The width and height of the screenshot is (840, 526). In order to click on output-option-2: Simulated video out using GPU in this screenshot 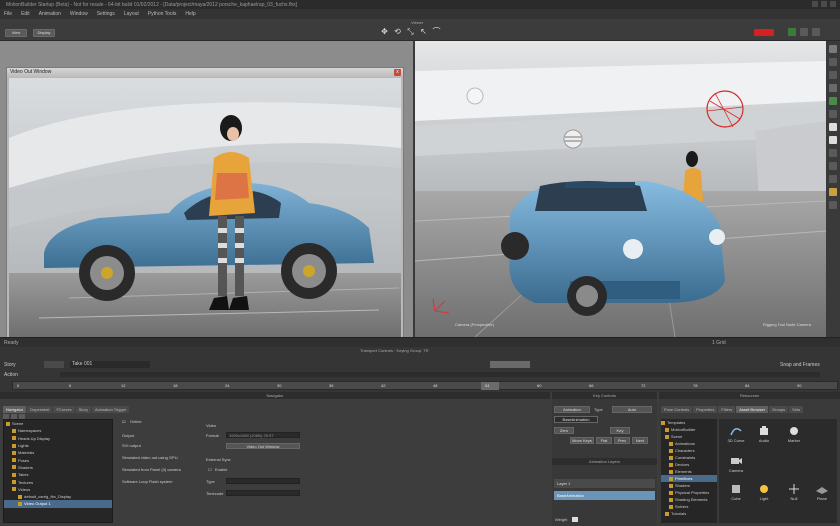, I will do `click(150, 457)`.